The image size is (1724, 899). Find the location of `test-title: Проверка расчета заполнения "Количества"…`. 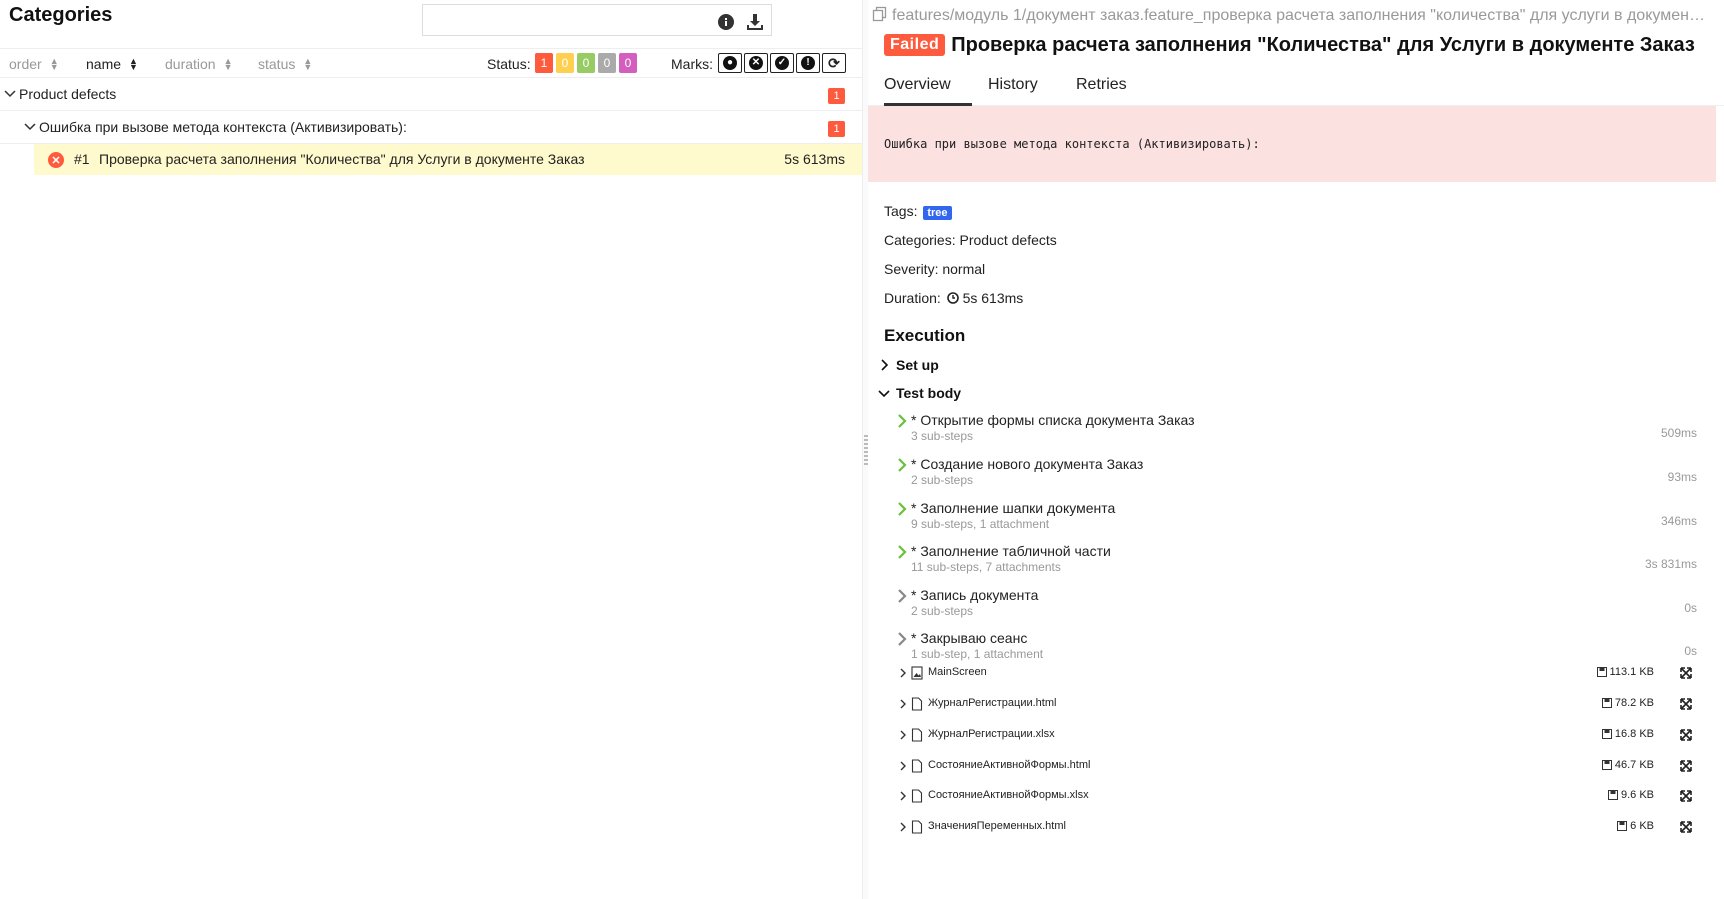

test-title: Проверка расчета заполнения "Количества"… is located at coordinates (1323, 45).